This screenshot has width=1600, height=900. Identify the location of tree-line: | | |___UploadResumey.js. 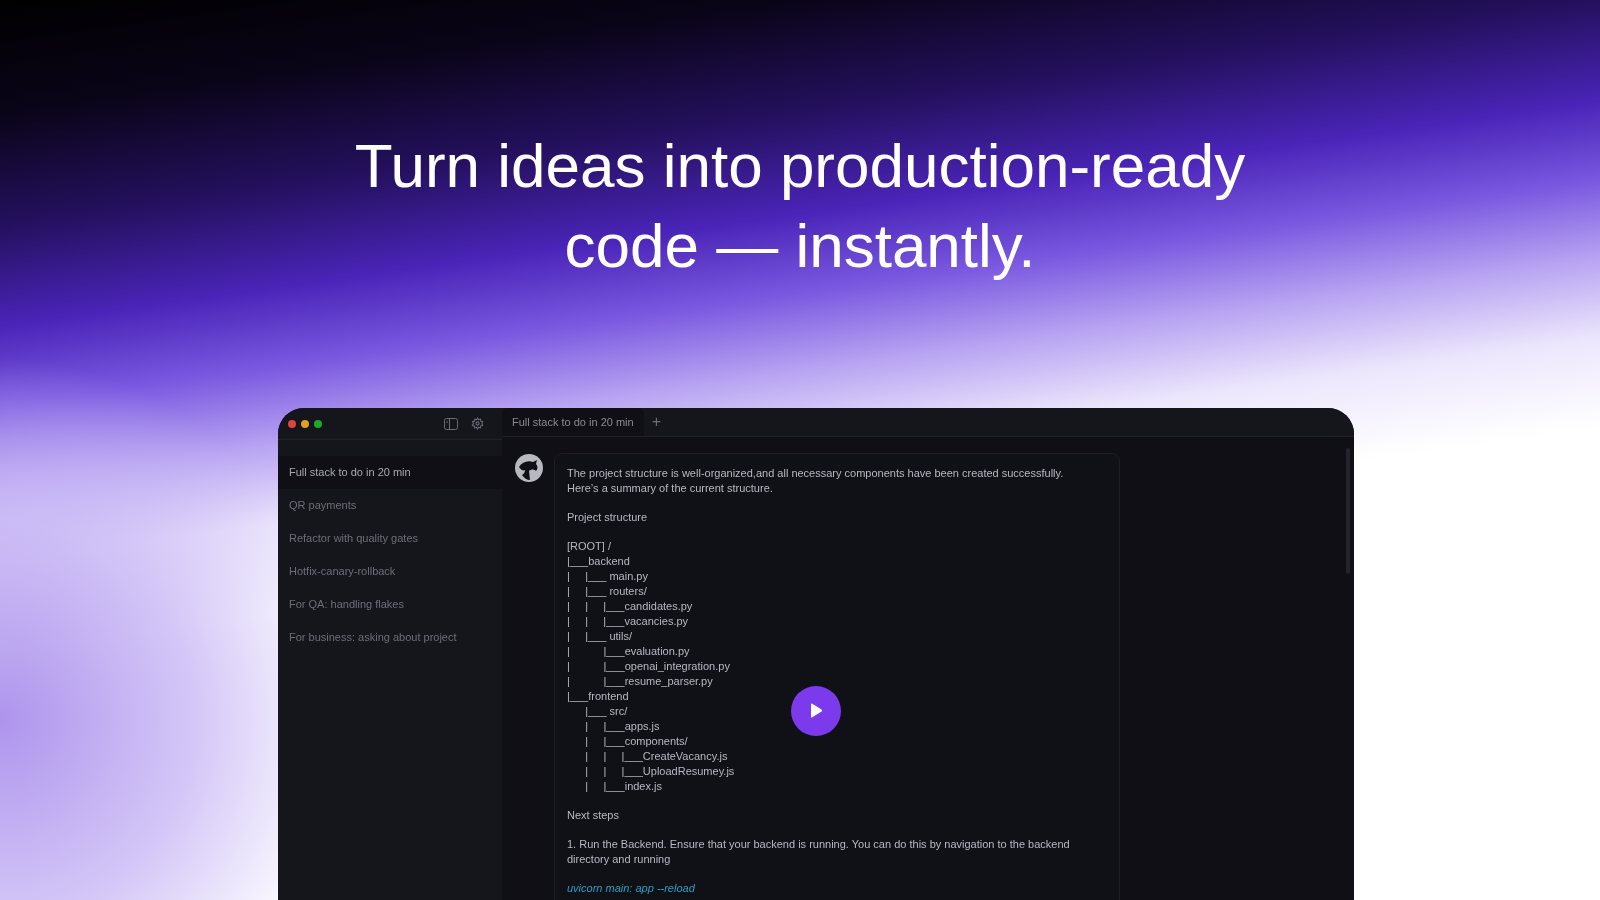
(659, 771).